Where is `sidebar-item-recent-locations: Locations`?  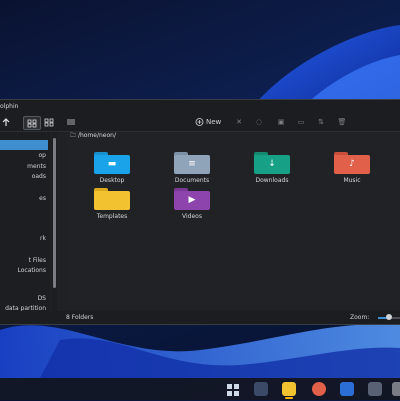
sidebar-item-recent-locations: Locations is located at coordinates (24, 271).